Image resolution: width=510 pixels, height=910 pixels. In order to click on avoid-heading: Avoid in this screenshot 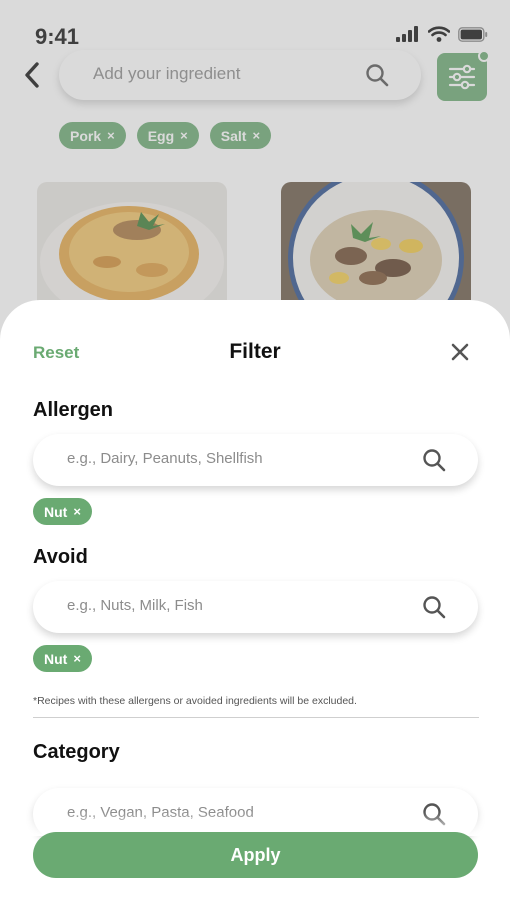, I will do `click(60, 557)`.